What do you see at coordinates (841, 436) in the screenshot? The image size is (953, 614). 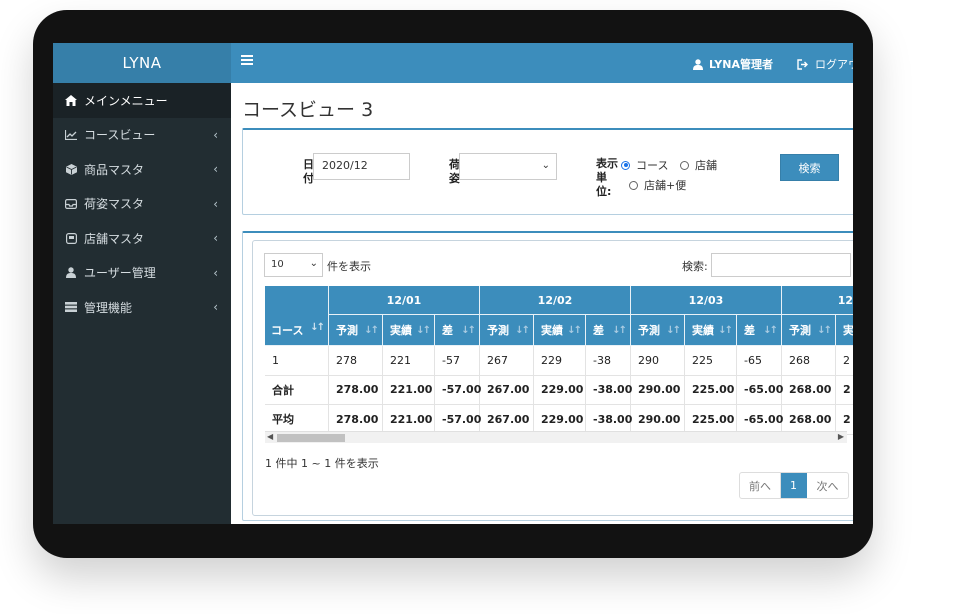 I see `scroll-right-icon: ▶` at bounding box center [841, 436].